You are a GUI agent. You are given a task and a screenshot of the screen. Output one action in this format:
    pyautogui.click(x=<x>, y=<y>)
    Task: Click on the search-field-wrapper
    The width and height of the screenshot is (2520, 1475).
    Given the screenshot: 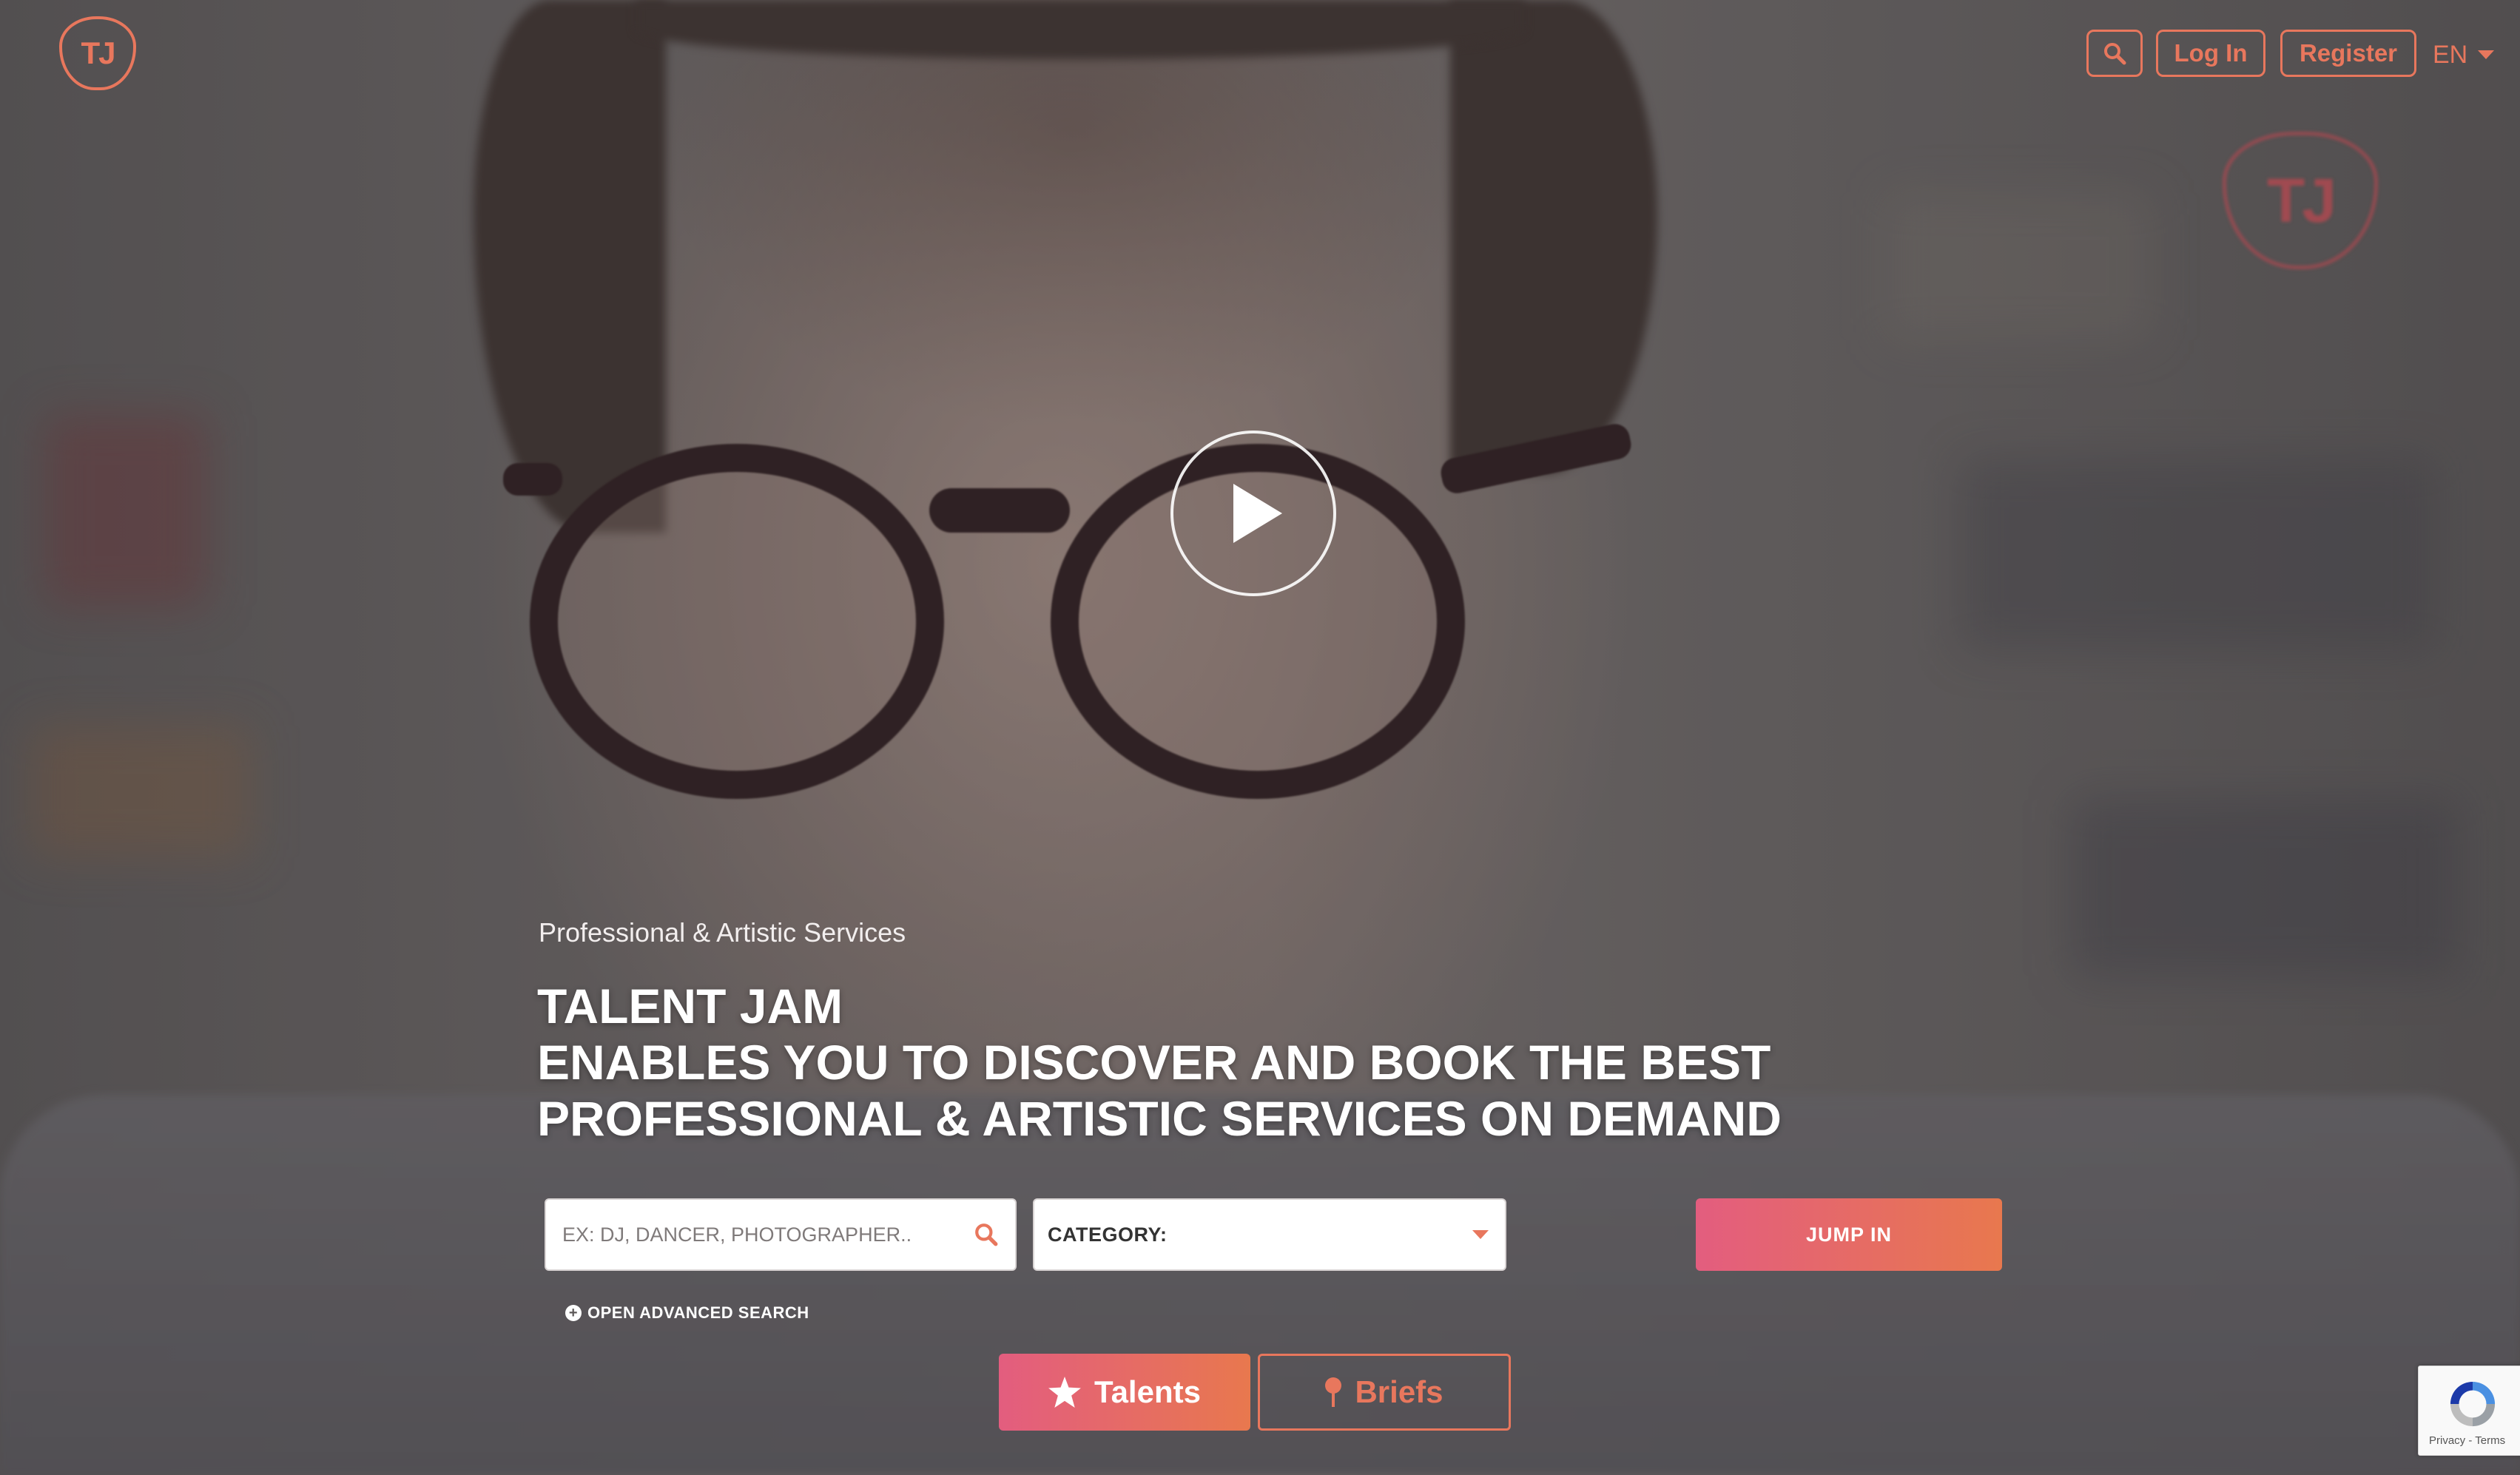 What is the action you would take?
    pyautogui.click(x=781, y=1234)
    